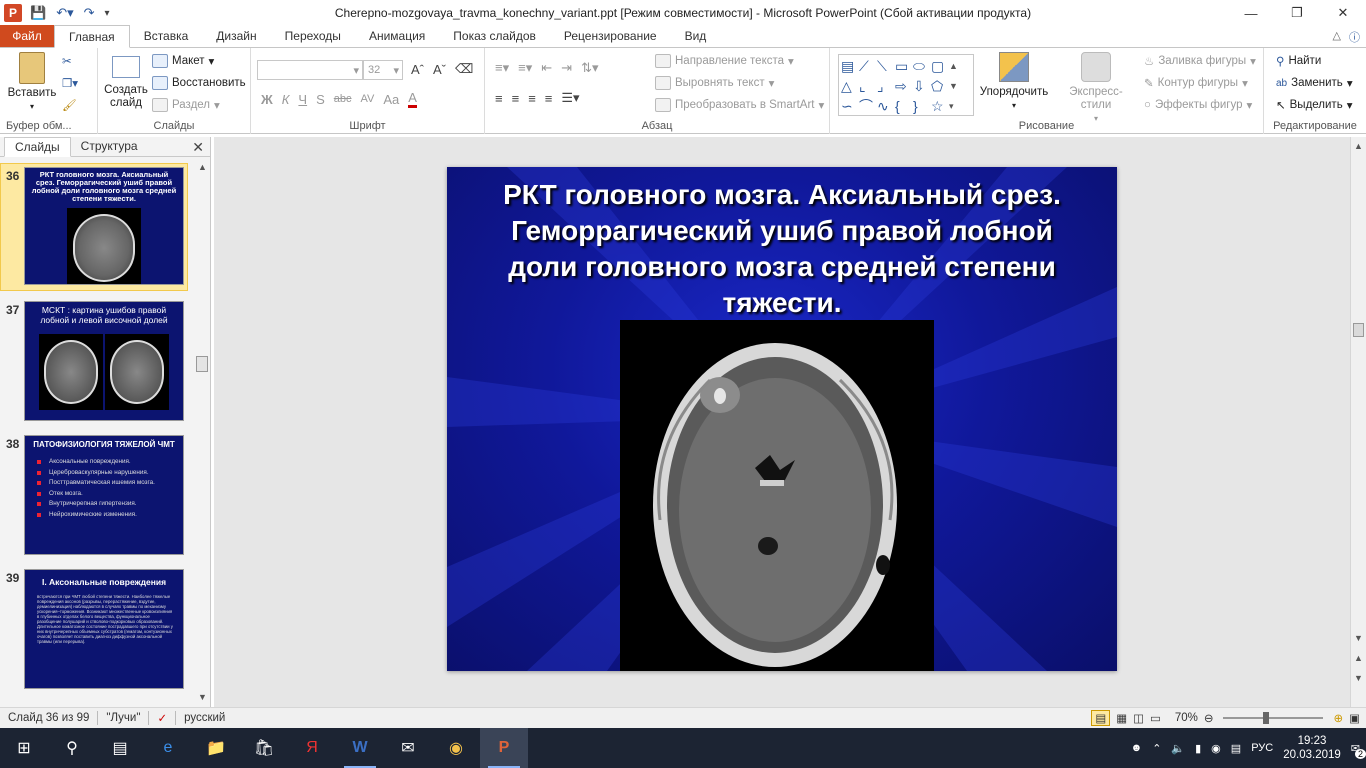  What do you see at coordinates (13, 13) in the screenshot?
I see `powerpoint-app-icon: P` at bounding box center [13, 13].